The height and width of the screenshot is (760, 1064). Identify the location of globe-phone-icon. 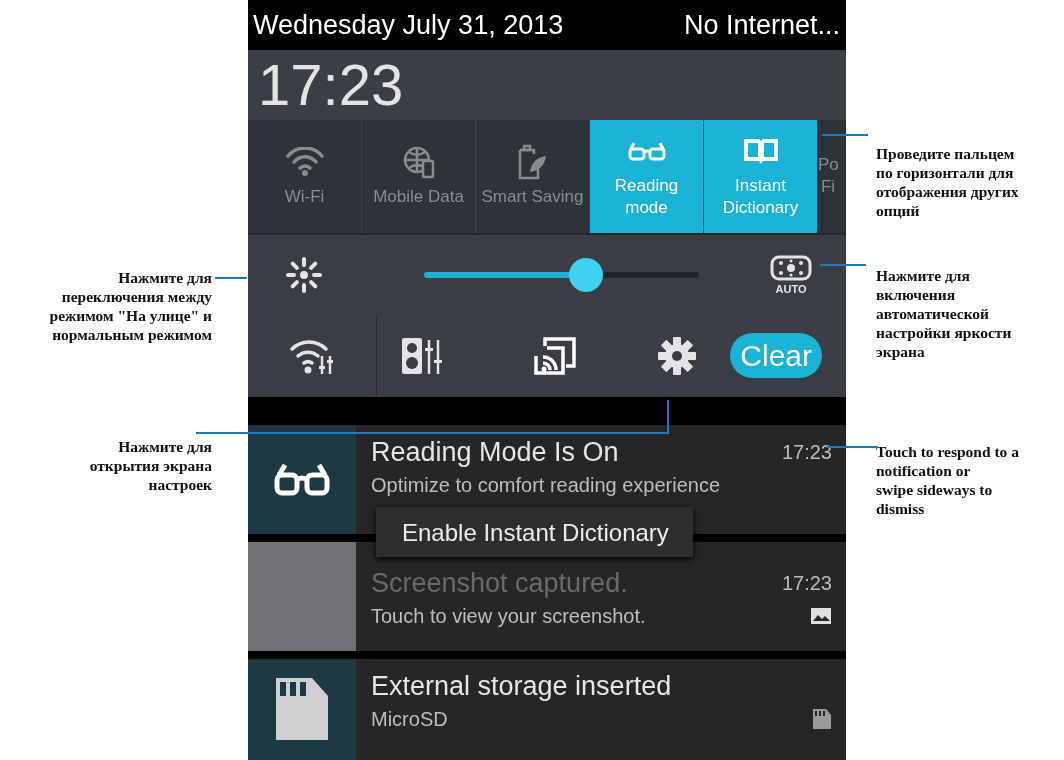
(418, 162).